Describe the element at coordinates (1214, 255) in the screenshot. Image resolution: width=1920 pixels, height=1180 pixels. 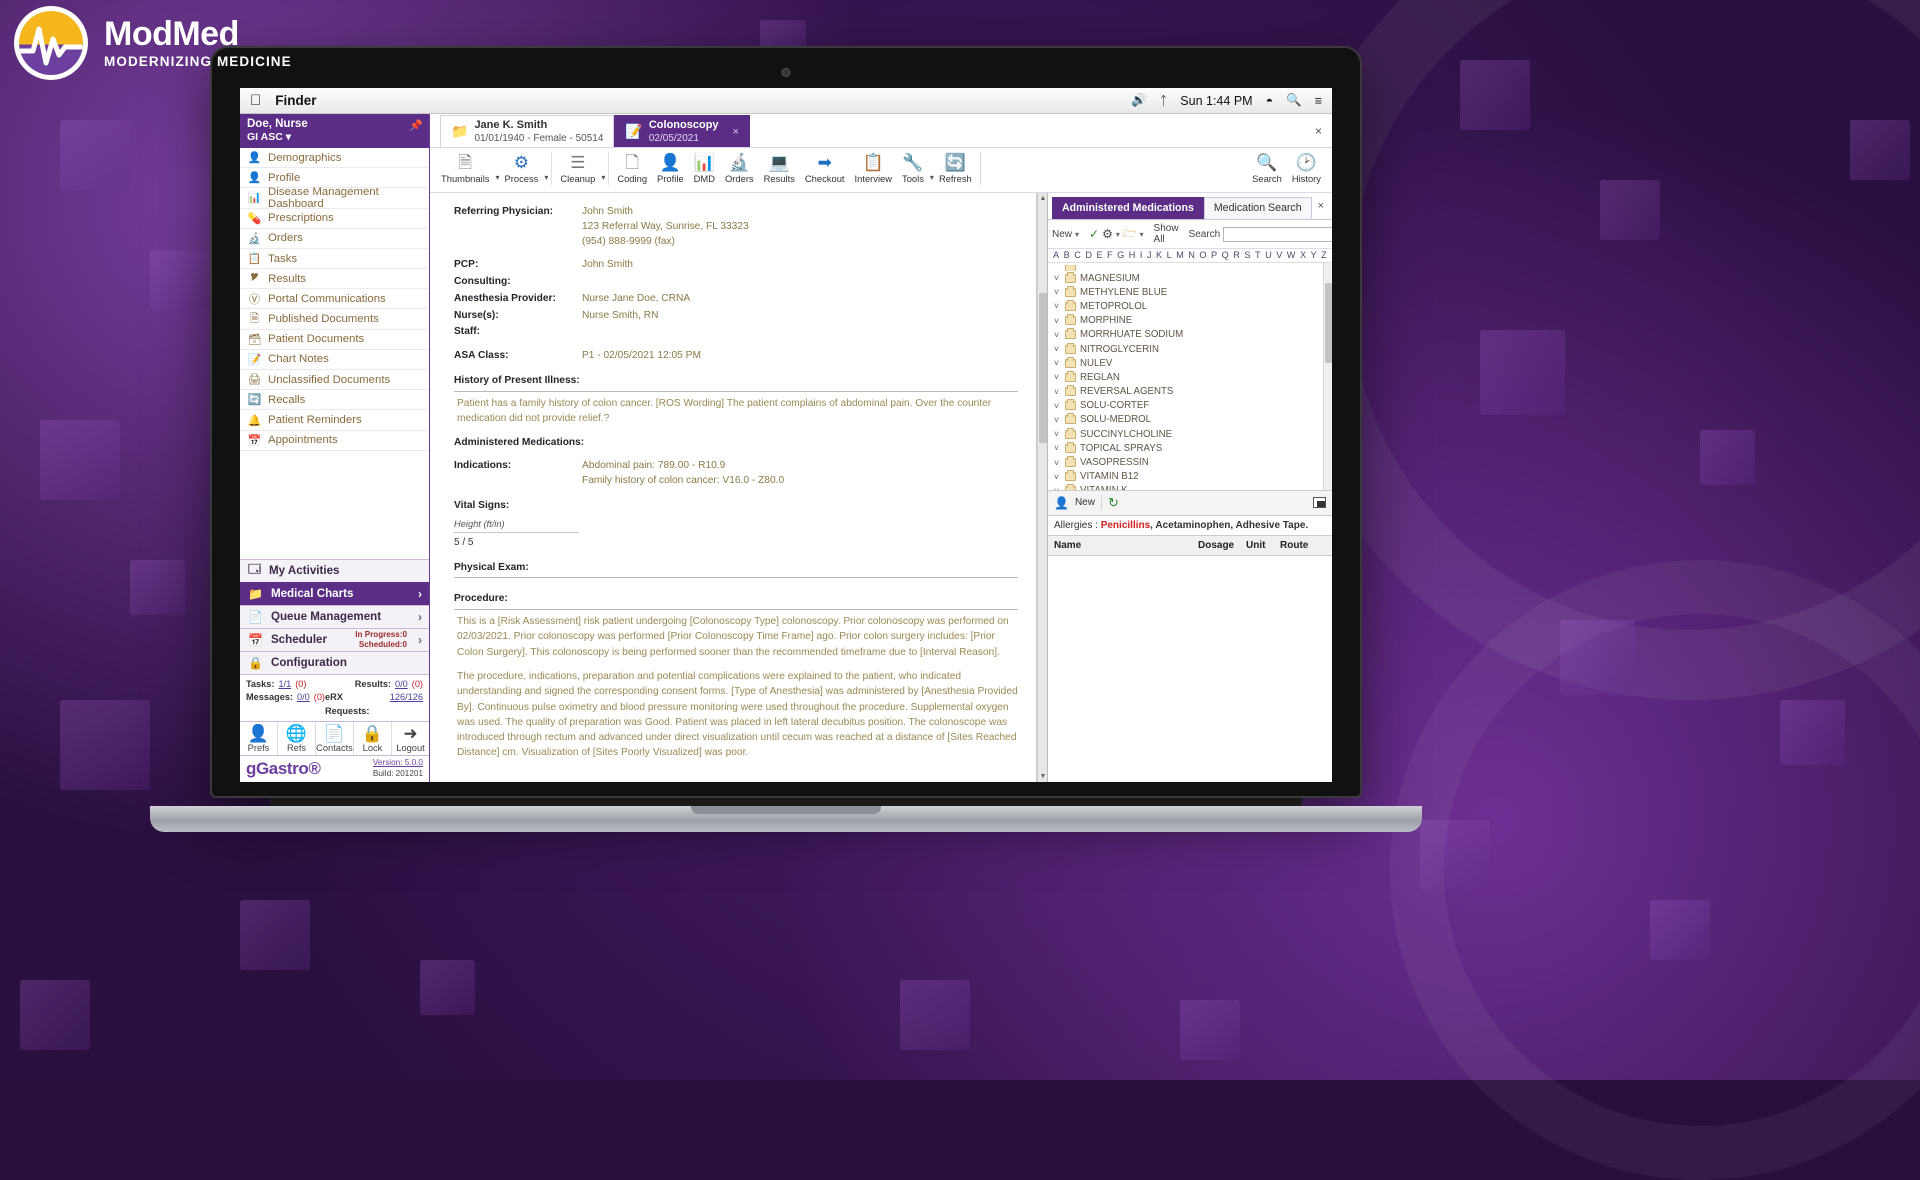
I see `alpha-P: P` at that location.